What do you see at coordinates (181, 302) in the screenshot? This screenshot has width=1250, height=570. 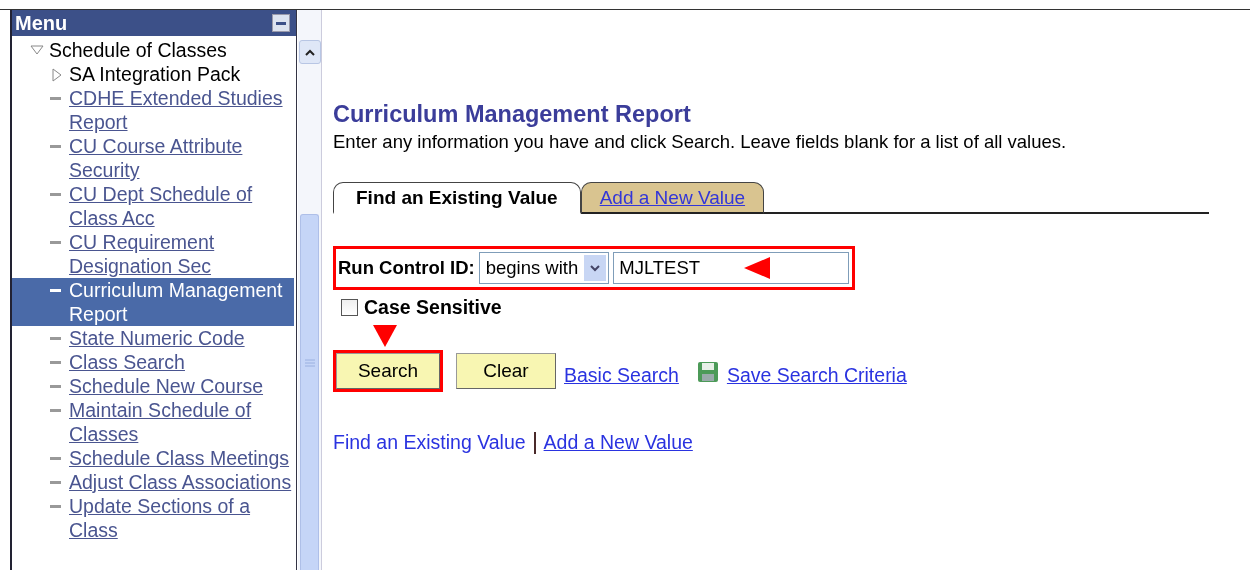 I see `menu-link: Curriculum Management Report` at bounding box center [181, 302].